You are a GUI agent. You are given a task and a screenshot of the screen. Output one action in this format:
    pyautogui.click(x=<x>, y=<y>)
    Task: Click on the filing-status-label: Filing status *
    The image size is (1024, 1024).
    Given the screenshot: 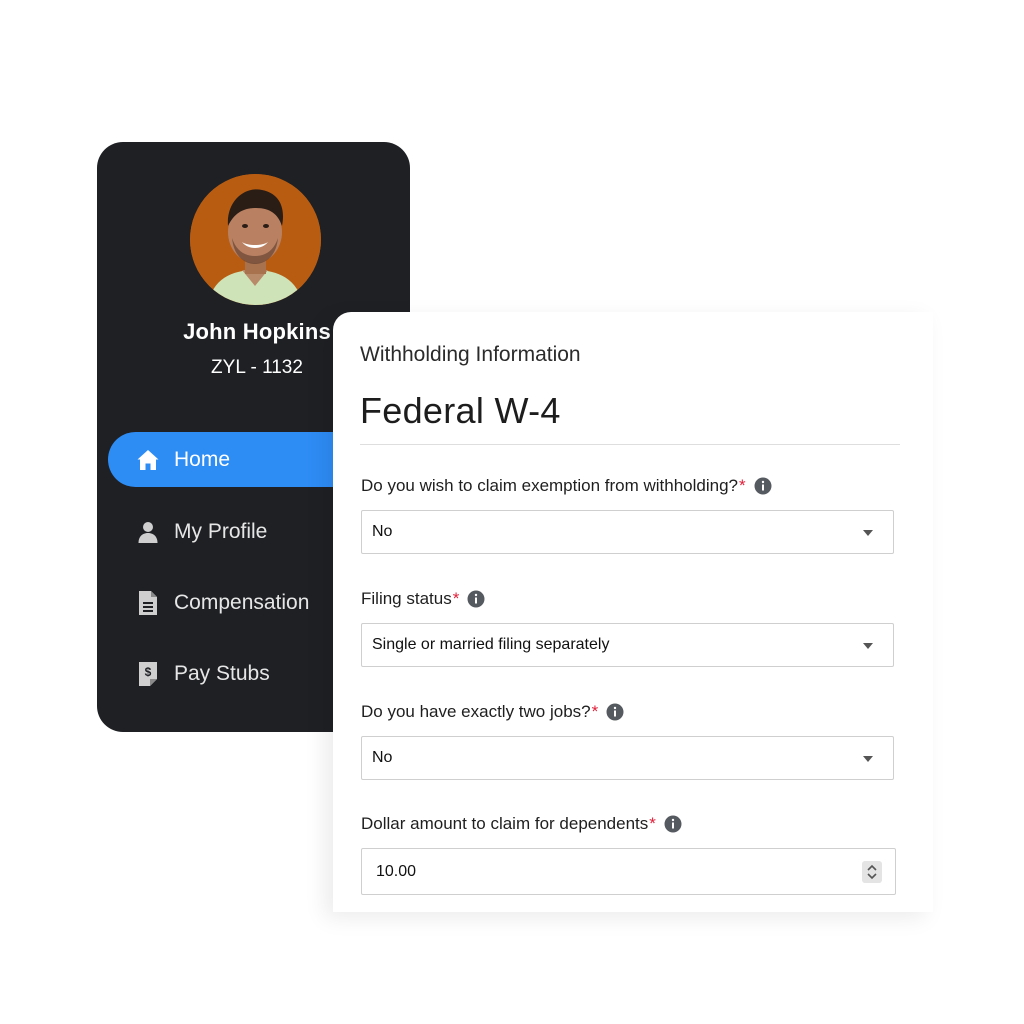 What is the action you would take?
    pyautogui.click(x=423, y=599)
    